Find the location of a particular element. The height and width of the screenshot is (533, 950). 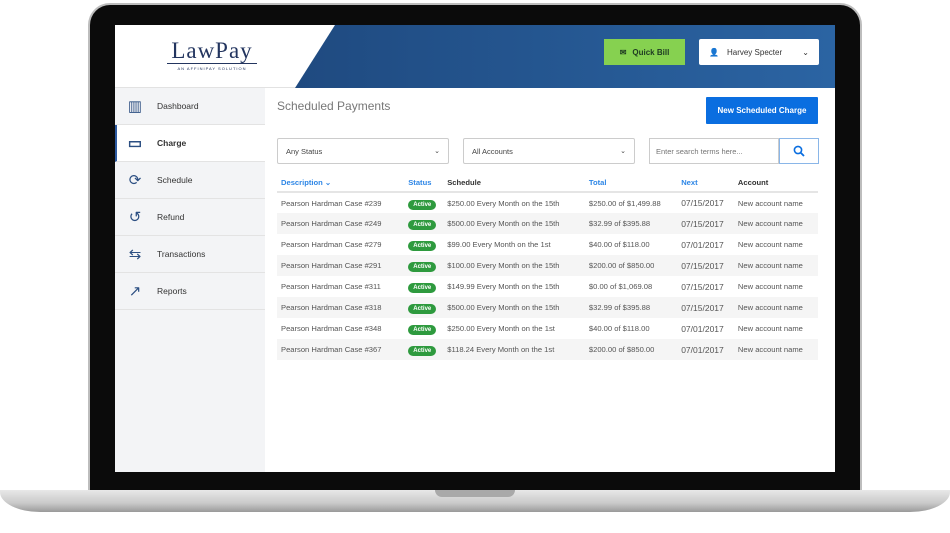

search-box is located at coordinates (734, 151).